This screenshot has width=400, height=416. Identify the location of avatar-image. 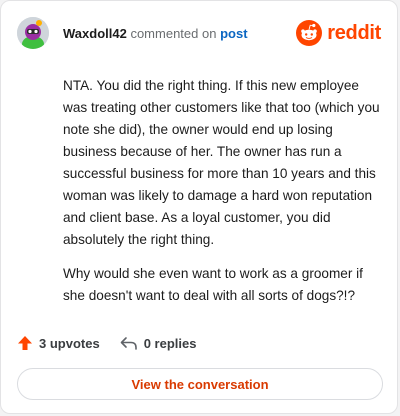
(33, 33).